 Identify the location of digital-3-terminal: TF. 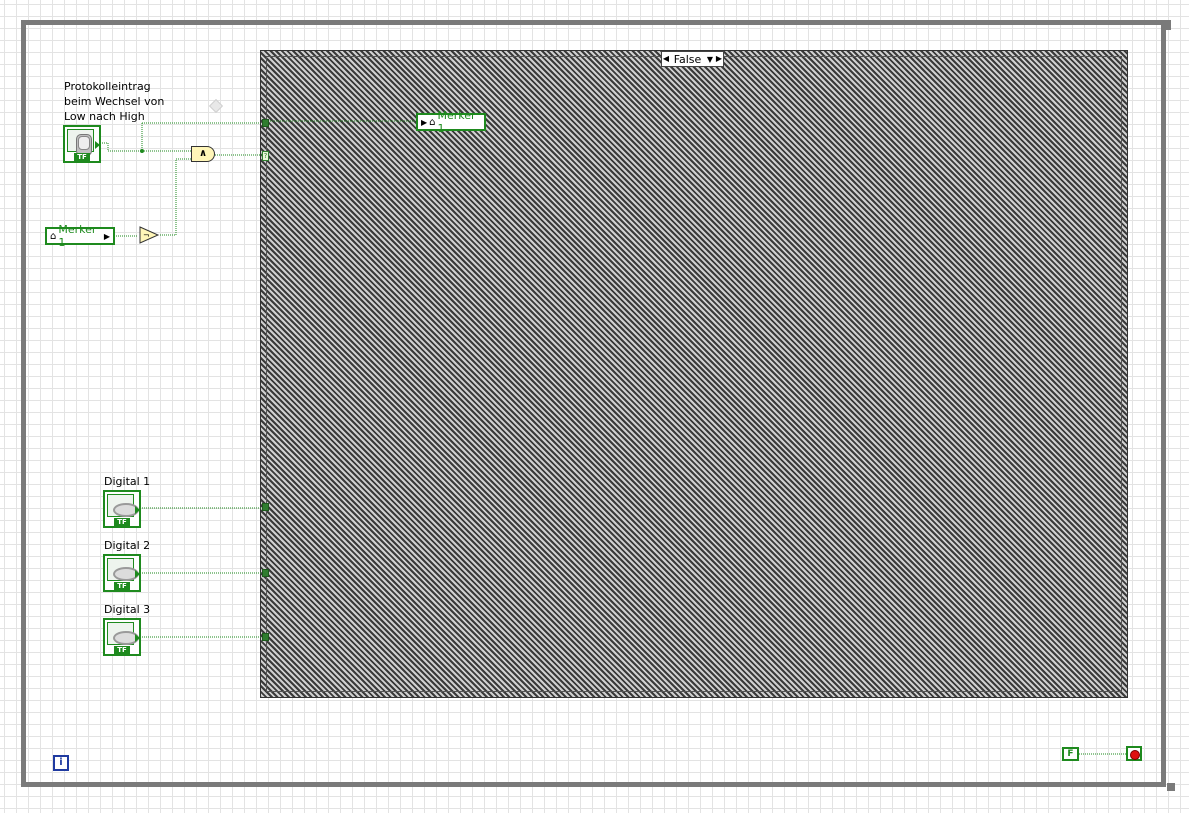
(122, 637).